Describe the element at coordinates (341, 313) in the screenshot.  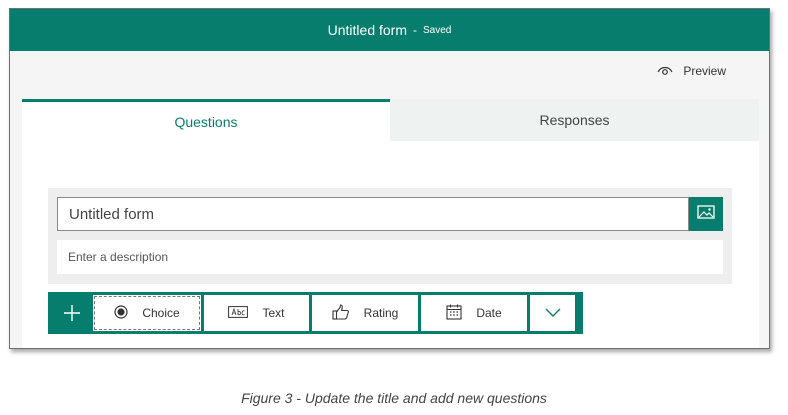
I see `thumbs-up-icon` at that location.